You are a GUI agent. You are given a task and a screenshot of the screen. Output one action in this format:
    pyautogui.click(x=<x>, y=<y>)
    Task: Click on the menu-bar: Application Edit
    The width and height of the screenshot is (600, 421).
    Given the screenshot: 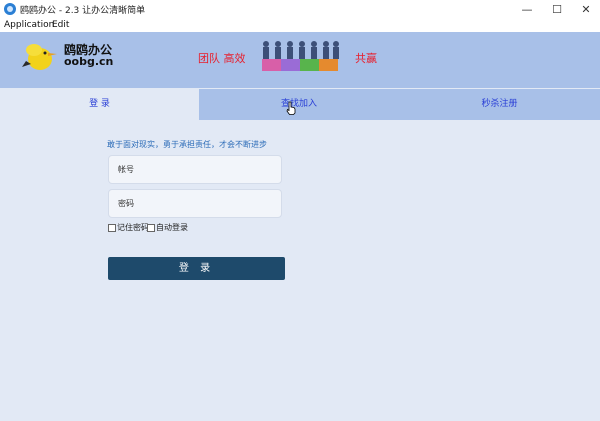 What is the action you would take?
    pyautogui.click(x=300, y=26)
    